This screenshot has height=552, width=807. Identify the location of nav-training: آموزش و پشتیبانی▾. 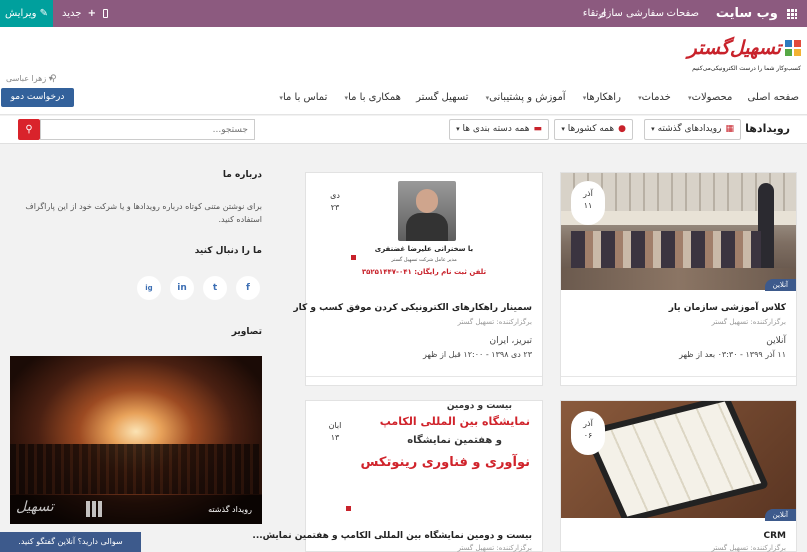
(525, 97).